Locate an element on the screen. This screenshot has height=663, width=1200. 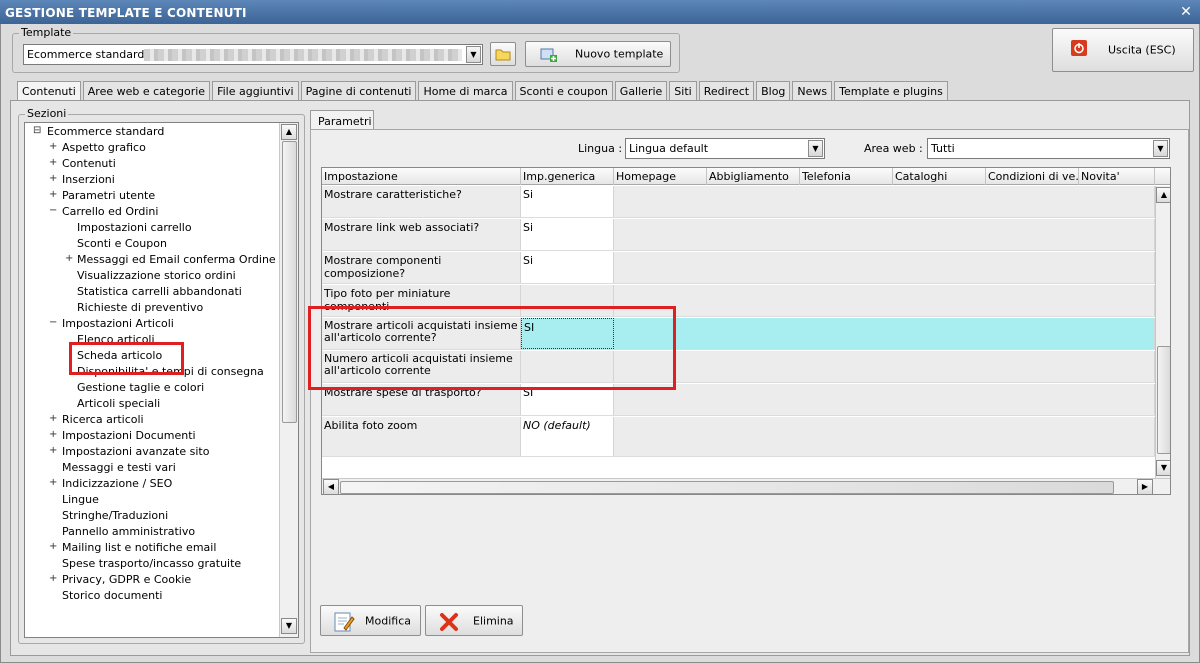
col-header: Telefonia is located at coordinates (846, 176).